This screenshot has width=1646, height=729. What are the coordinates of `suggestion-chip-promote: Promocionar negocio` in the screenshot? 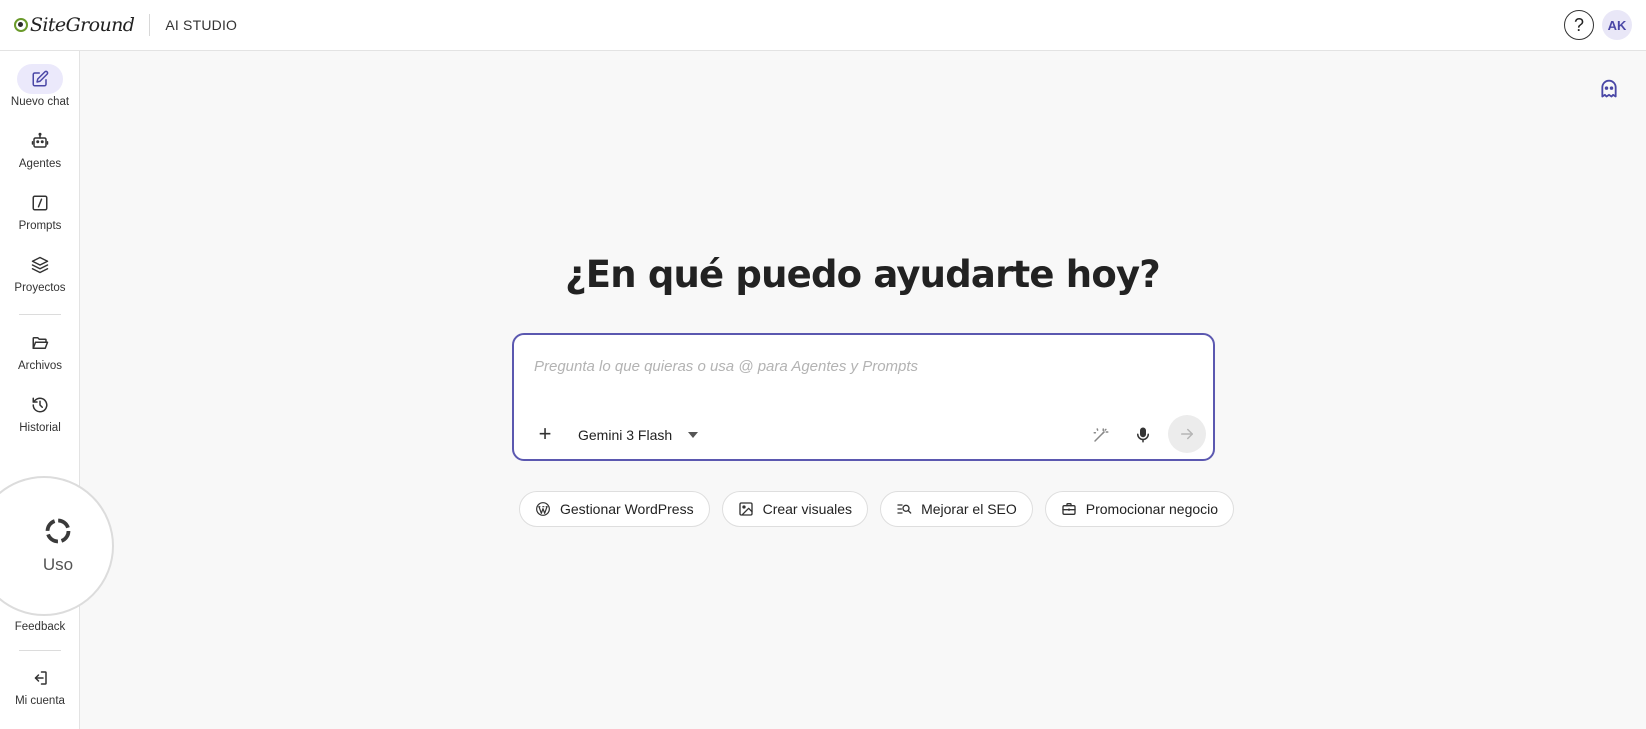 It's located at (1139, 509).